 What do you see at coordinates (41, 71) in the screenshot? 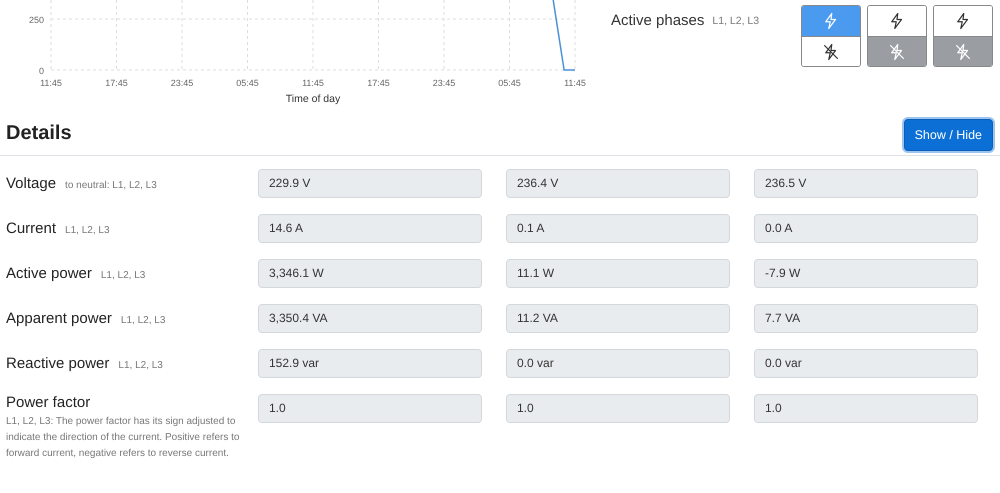
I see `y-tick-label: 0` at bounding box center [41, 71].